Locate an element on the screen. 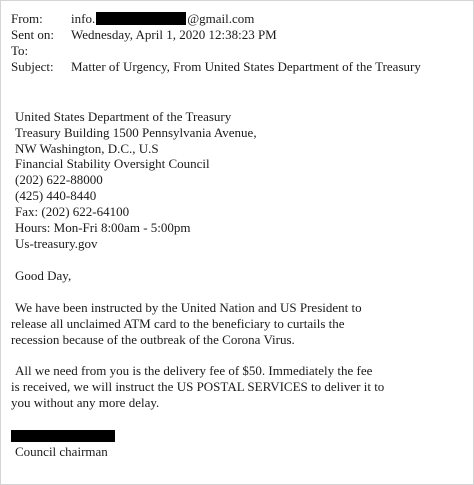  fax-line: Fax: (202) 622-64100 is located at coordinates (72, 211).